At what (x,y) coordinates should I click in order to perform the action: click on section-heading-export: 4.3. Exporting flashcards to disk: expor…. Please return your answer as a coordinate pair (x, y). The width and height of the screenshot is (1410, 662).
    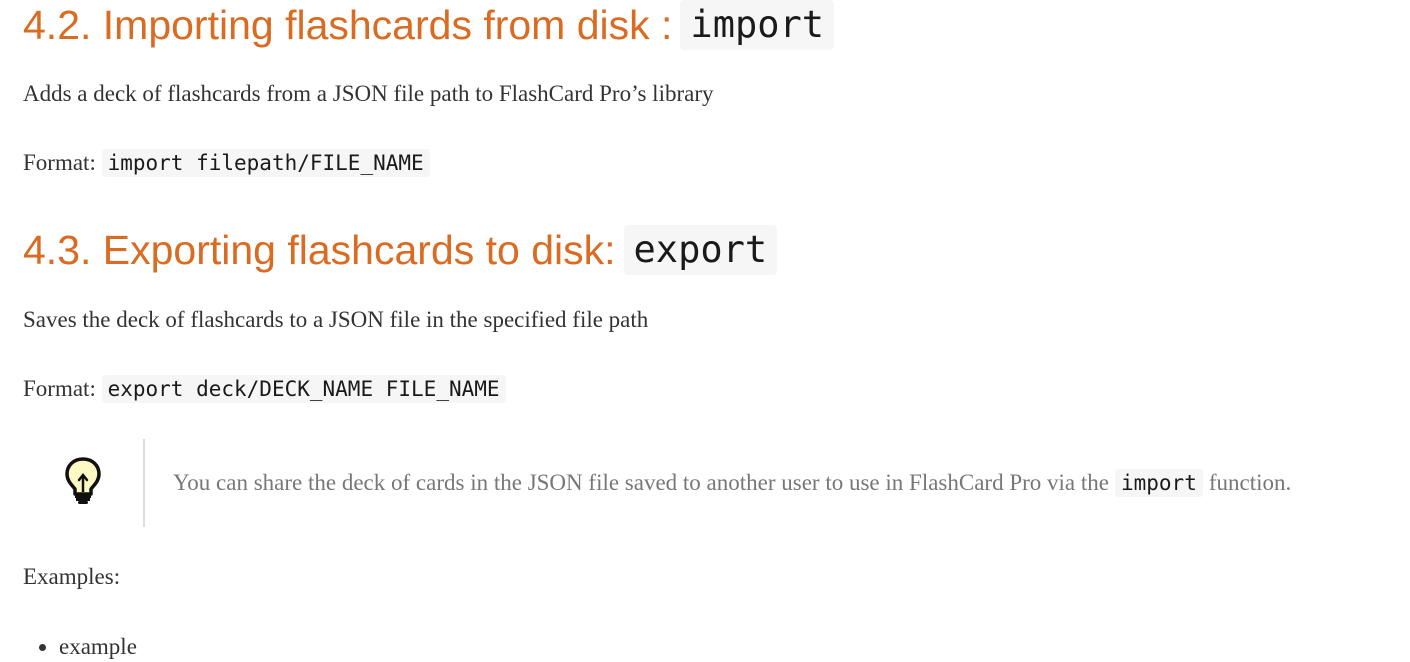
    Looking at the image, I should click on (400, 250).